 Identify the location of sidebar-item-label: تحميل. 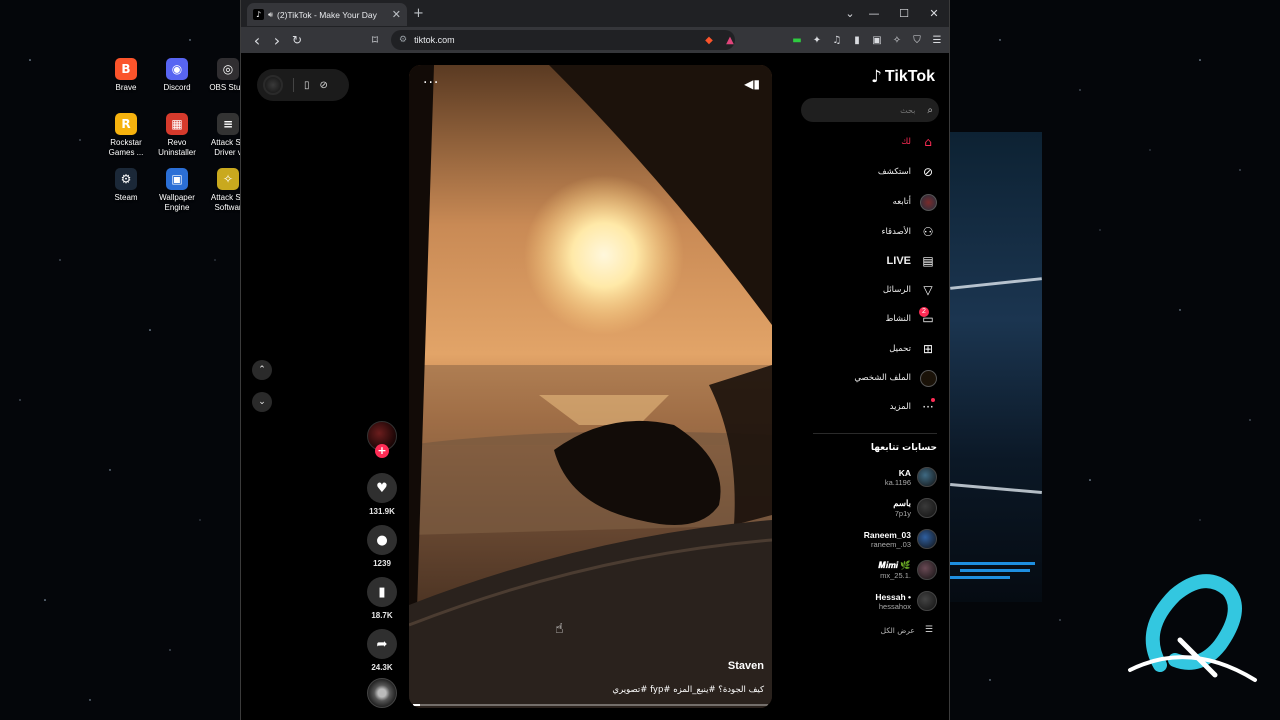
(900, 349).